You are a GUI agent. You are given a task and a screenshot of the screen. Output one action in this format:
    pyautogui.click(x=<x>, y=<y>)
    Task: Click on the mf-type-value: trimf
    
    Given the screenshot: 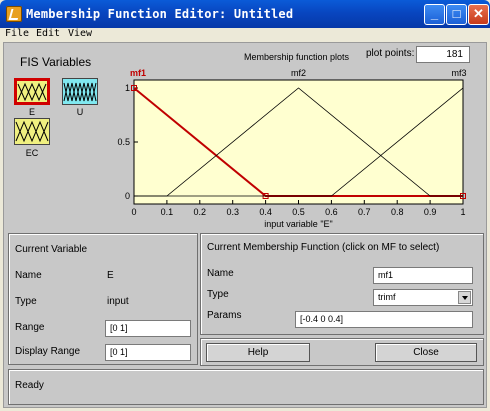 What is the action you would take?
    pyautogui.click(x=387, y=297)
    